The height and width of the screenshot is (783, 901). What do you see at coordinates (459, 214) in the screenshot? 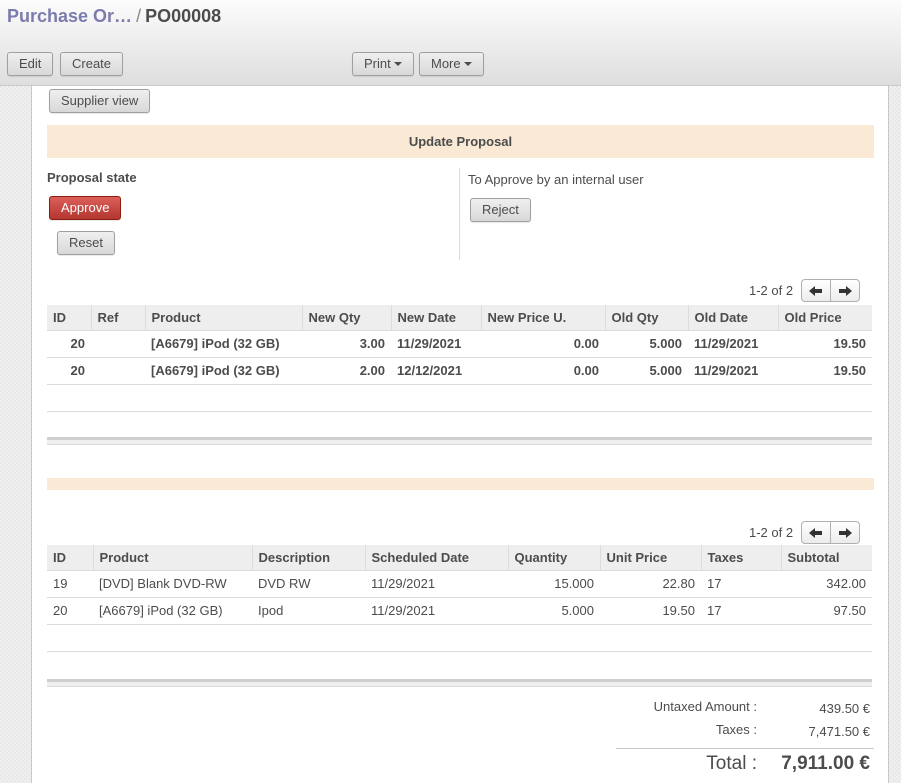
I see `column-divider` at bounding box center [459, 214].